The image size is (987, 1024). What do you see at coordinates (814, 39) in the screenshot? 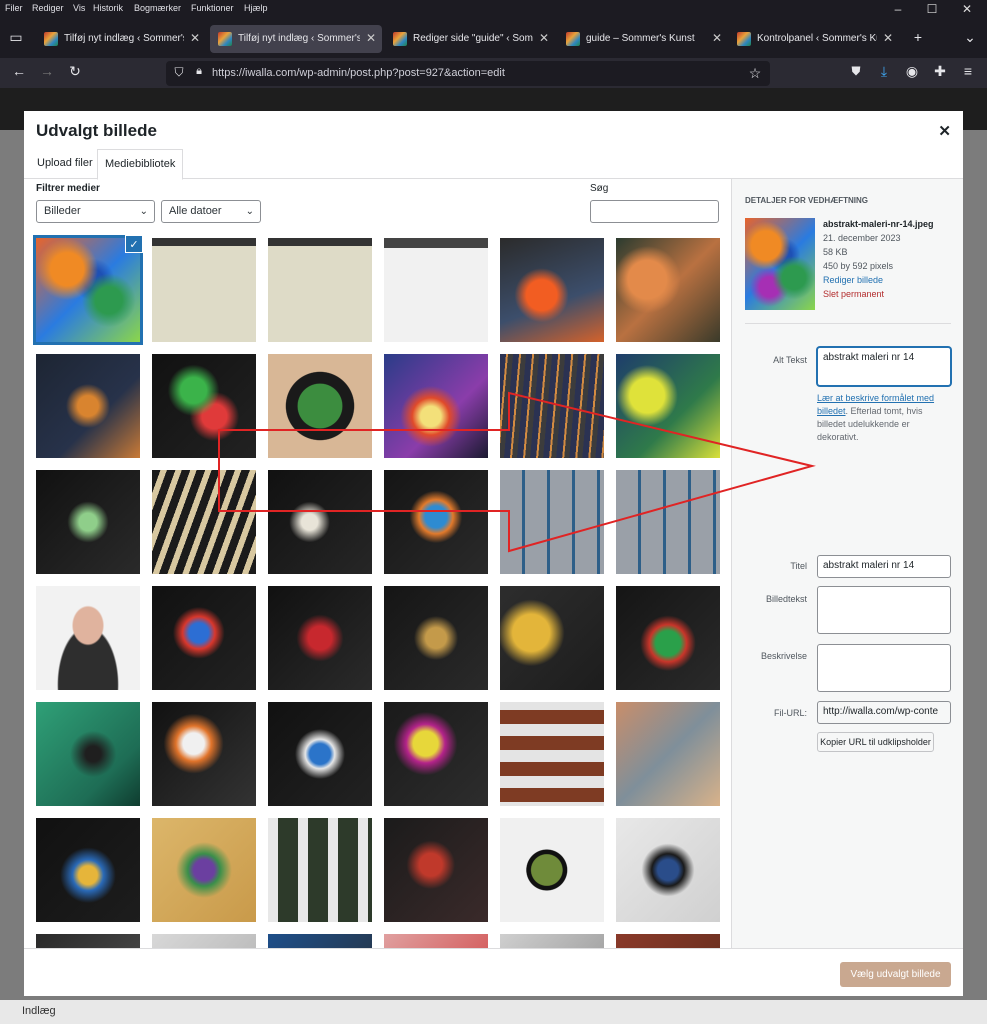
I see `browser-tab: Kontrolpanel ‹ Sommer's Kunst ✕` at bounding box center [814, 39].